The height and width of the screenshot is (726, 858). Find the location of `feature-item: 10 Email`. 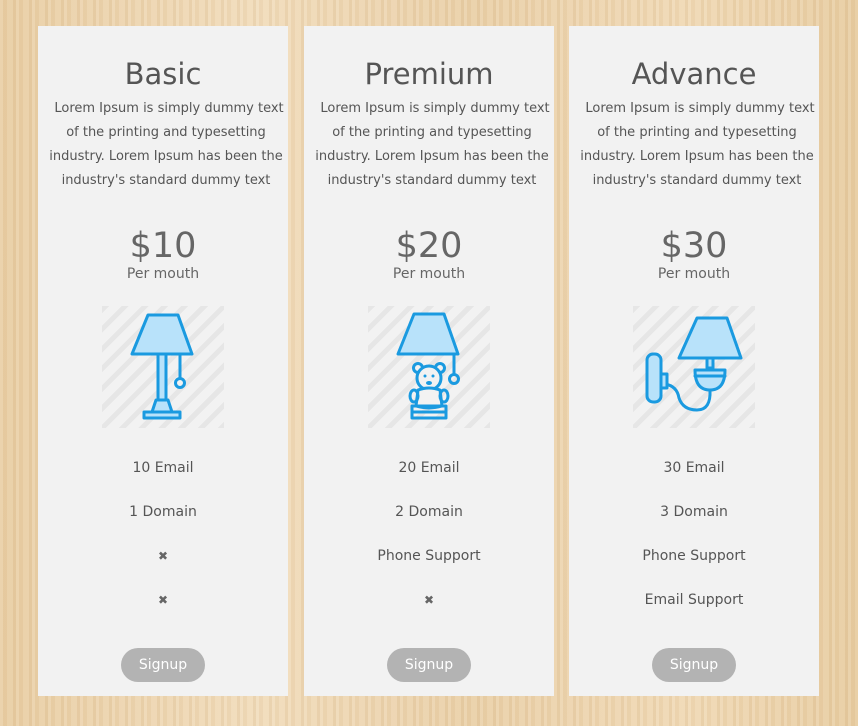

feature-item: 10 Email is located at coordinates (163, 468).